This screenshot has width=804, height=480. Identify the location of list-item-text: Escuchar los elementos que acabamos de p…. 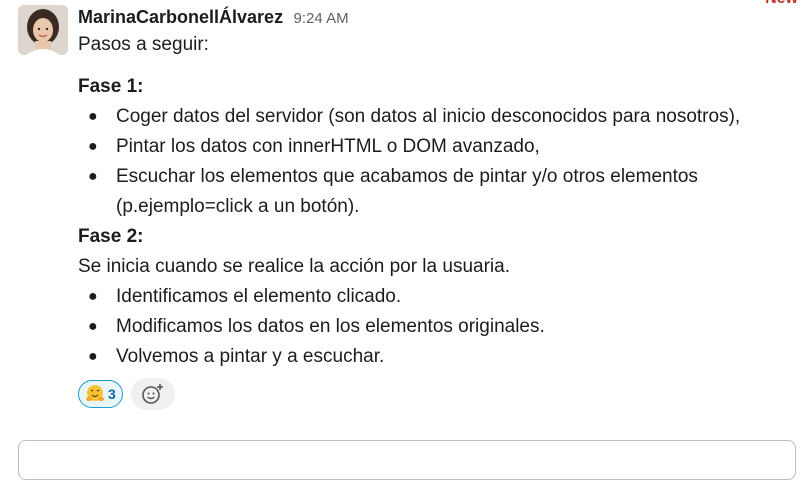
(407, 176).